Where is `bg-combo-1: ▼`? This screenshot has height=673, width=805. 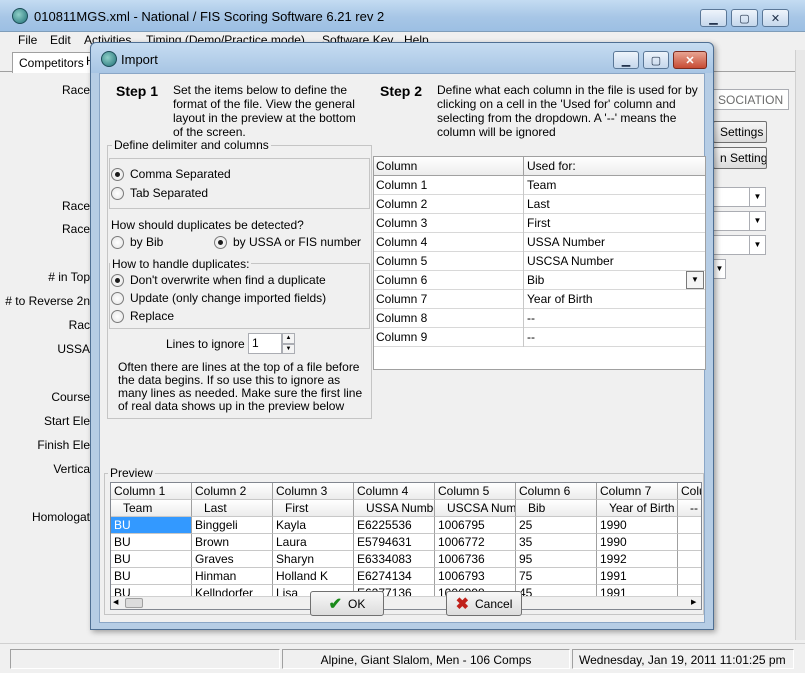
bg-combo-1: ▼ is located at coordinates (739, 197).